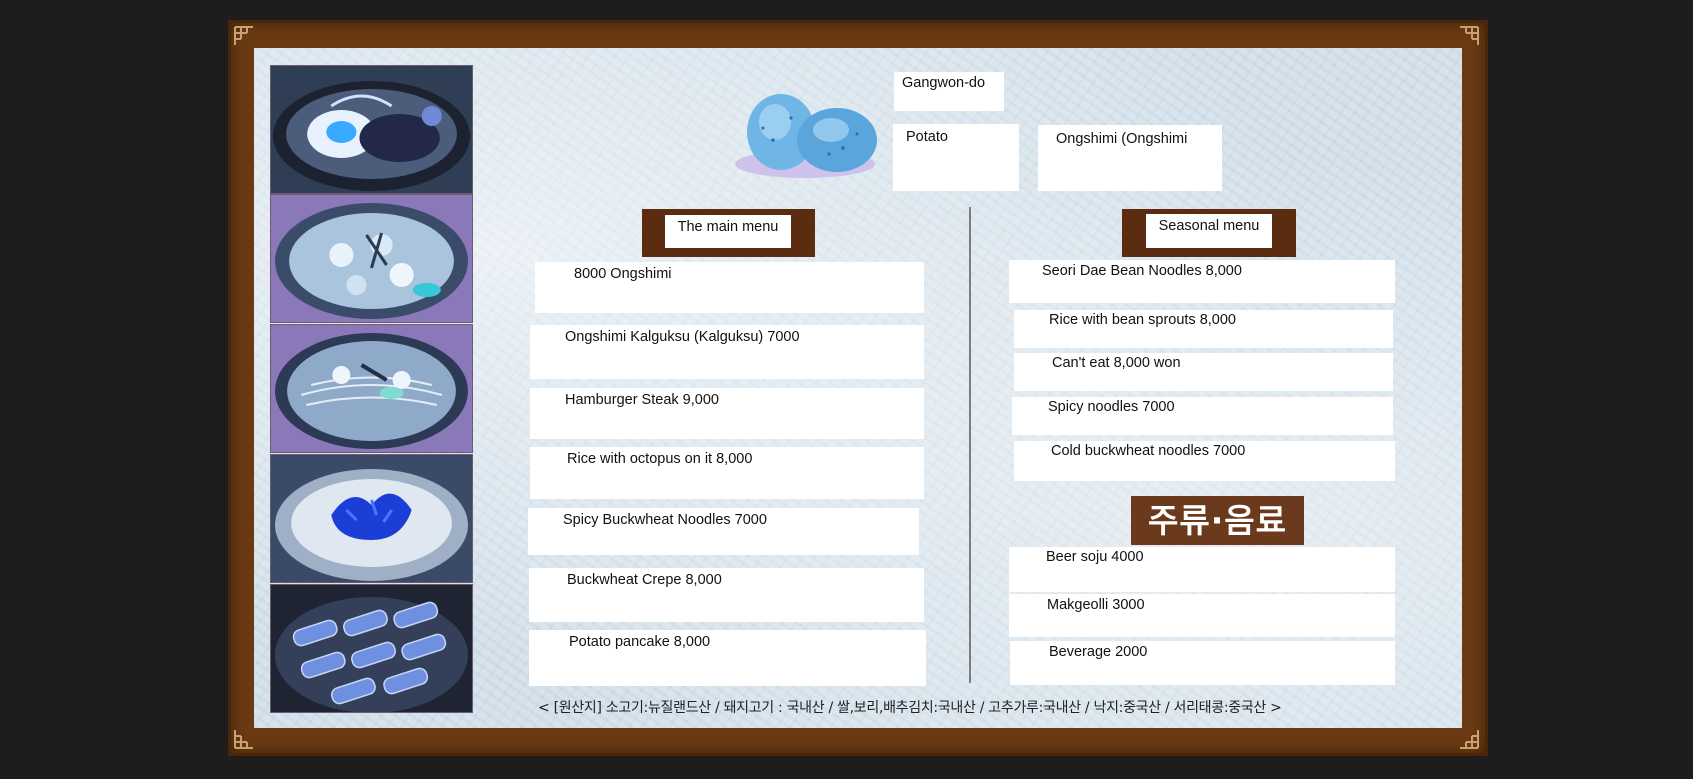 The height and width of the screenshot is (779, 1693). I want to click on main-menu-item: Potato pancake 8,000, so click(727, 658).